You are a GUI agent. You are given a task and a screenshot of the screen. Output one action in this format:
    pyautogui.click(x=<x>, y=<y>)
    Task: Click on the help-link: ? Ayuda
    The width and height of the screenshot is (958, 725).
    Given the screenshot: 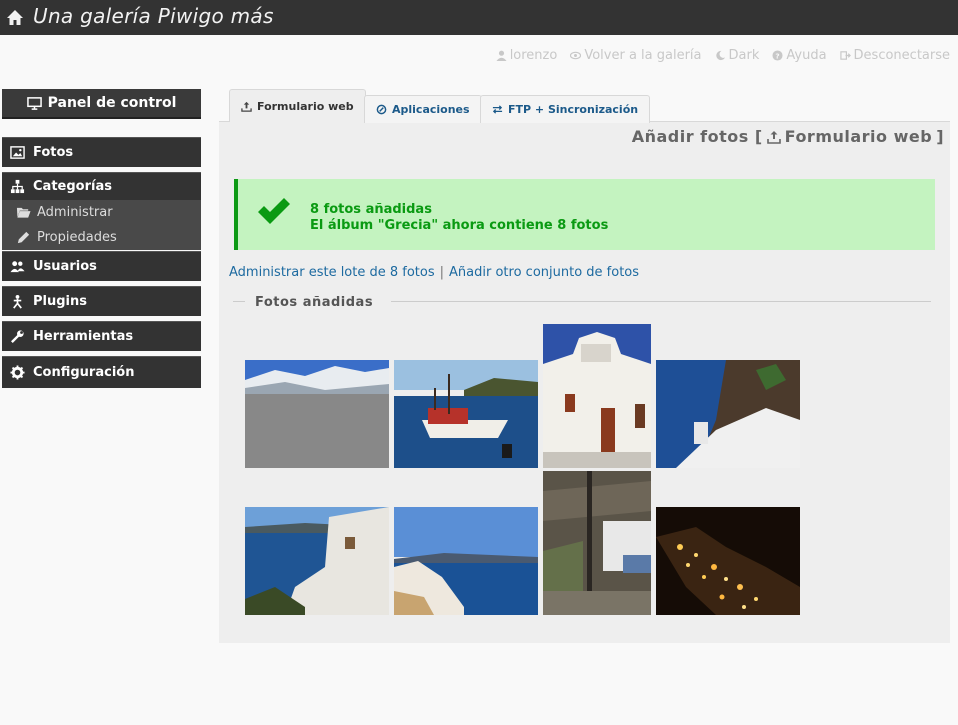 What is the action you would take?
    pyautogui.click(x=799, y=55)
    